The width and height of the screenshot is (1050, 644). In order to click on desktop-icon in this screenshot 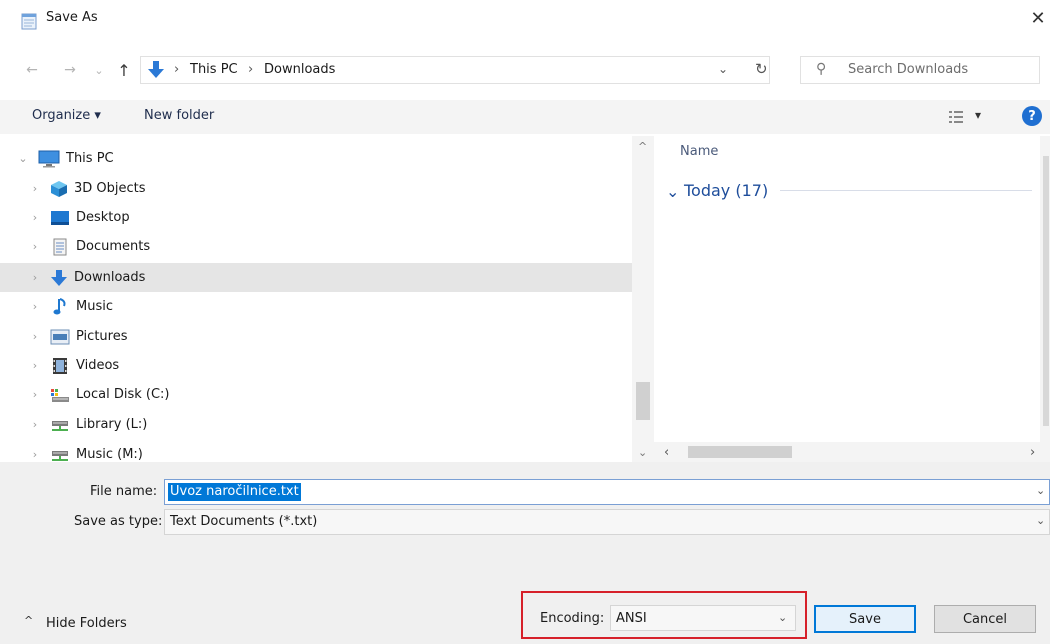, I will do `click(60, 217)`.